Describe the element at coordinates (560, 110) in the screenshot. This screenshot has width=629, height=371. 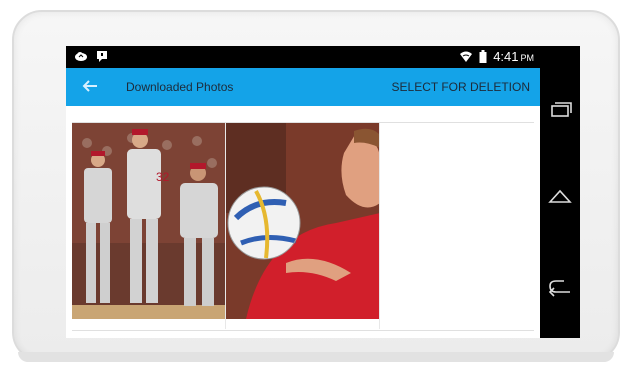
I see `recent-apps-icon` at that location.